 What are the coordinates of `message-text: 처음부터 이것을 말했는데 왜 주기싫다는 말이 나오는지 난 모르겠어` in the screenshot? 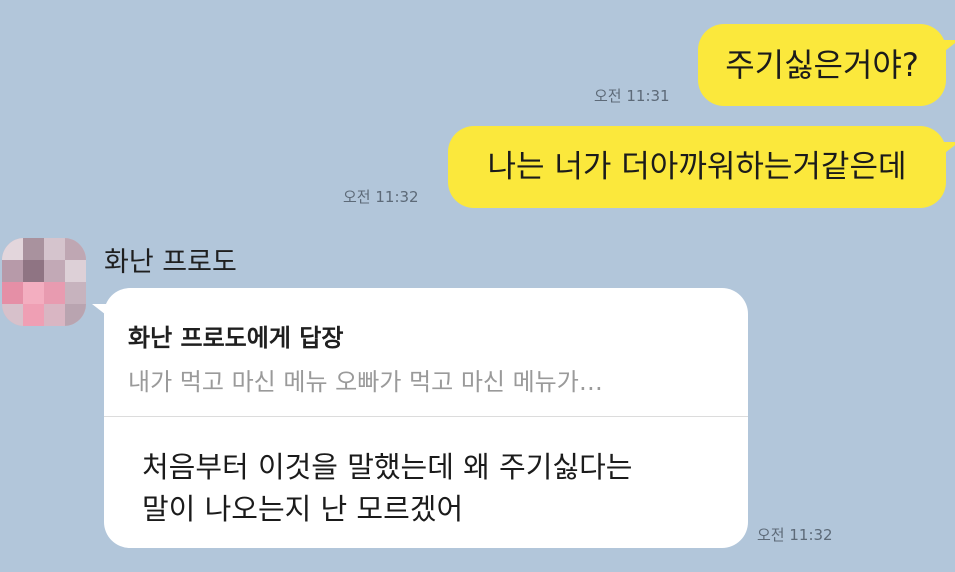 It's located at (437, 488).